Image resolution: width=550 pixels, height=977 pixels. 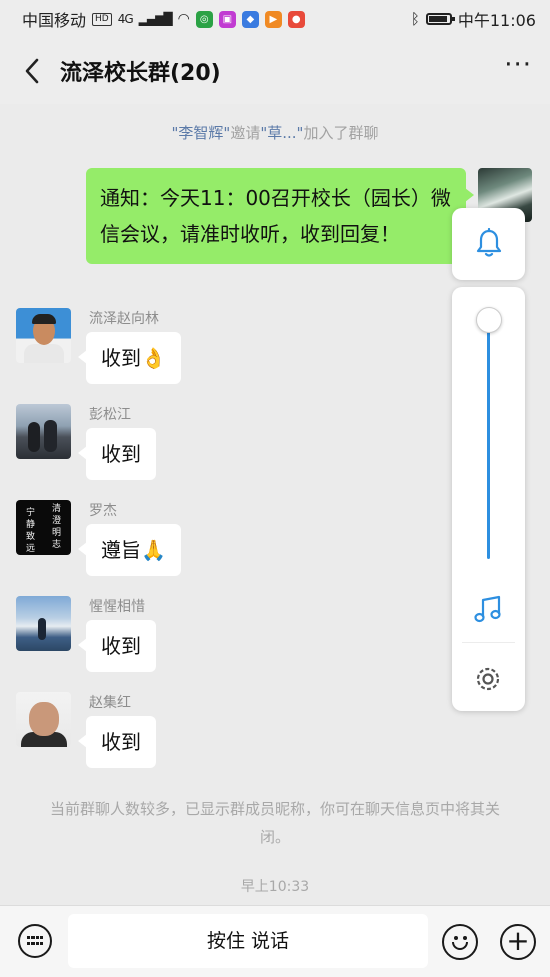 What do you see at coordinates (140, 73) in the screenshot?
I see `chat-title: 流泽校长群(20)` at bounding box center [140, 73].